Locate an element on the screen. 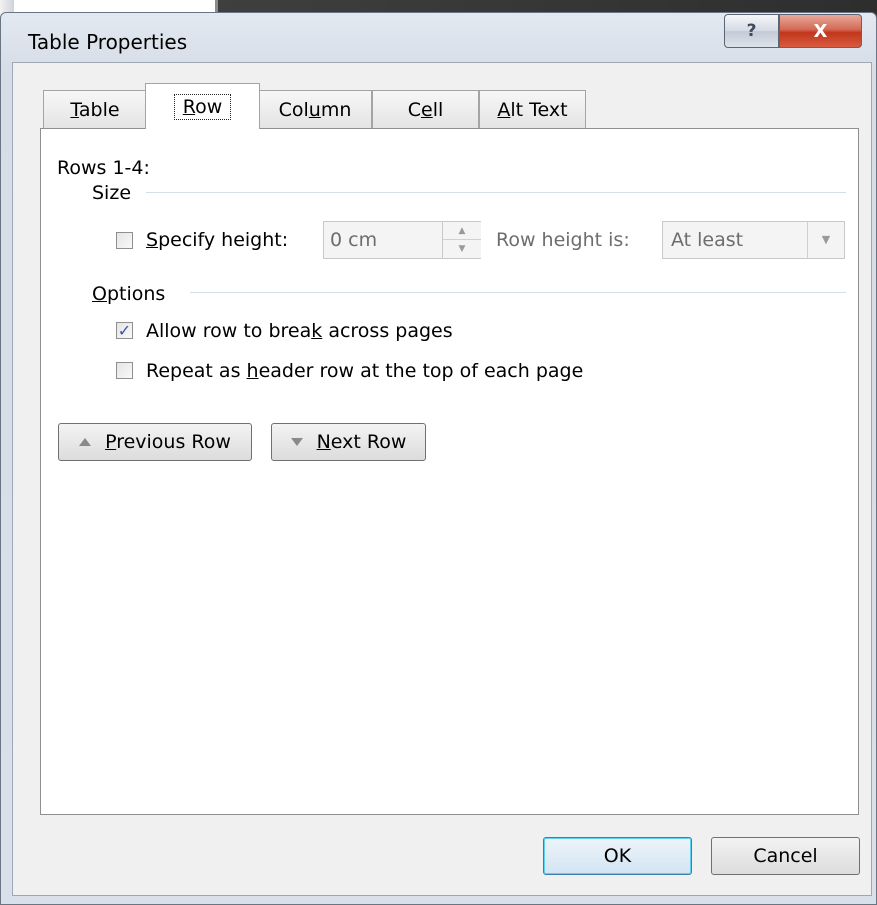  previous-row-label: revious Row is located at coordinates (173, 442).